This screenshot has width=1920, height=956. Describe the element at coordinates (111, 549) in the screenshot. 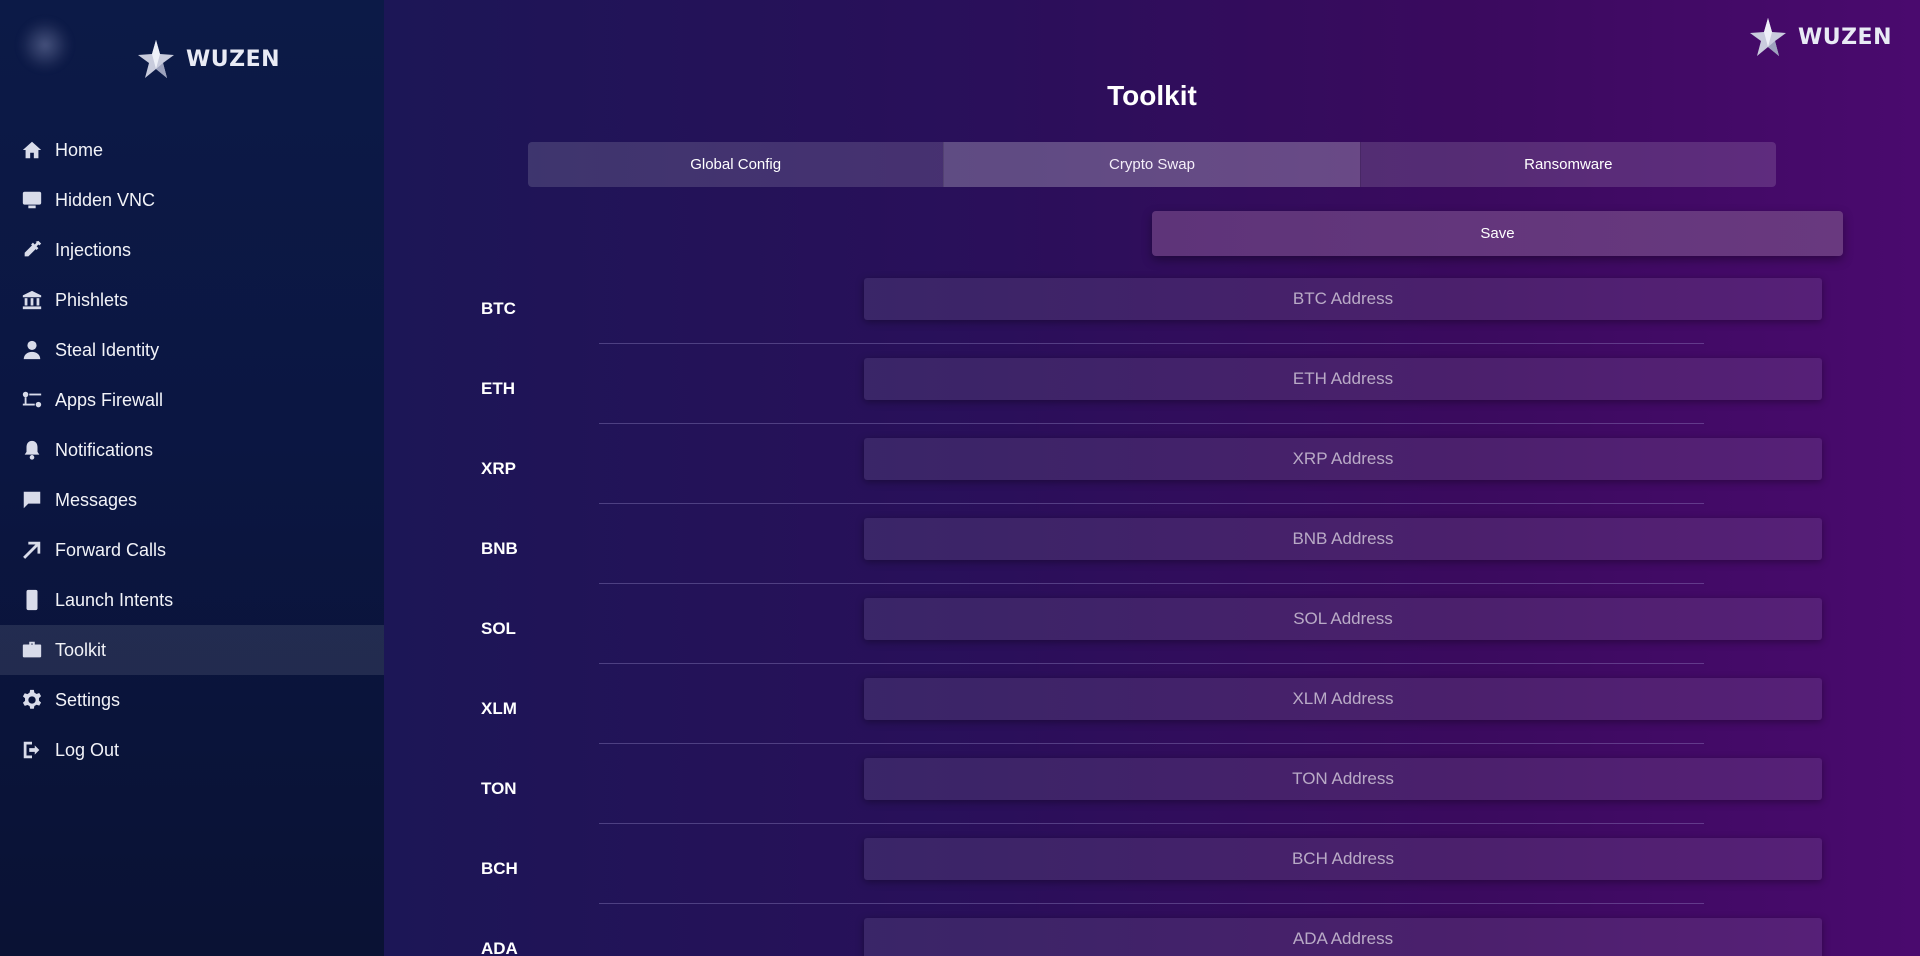

I see `sidebar-item-label: Forward Calls` at that location.